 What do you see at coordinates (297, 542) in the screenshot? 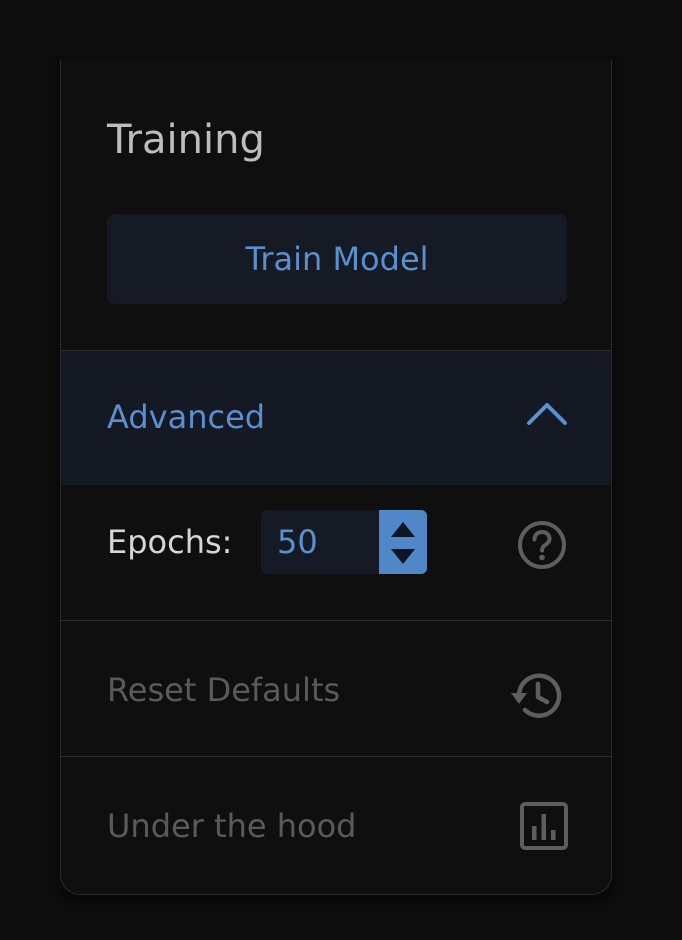
I see `epochs-value: 50` at bounding box center [297, 542].